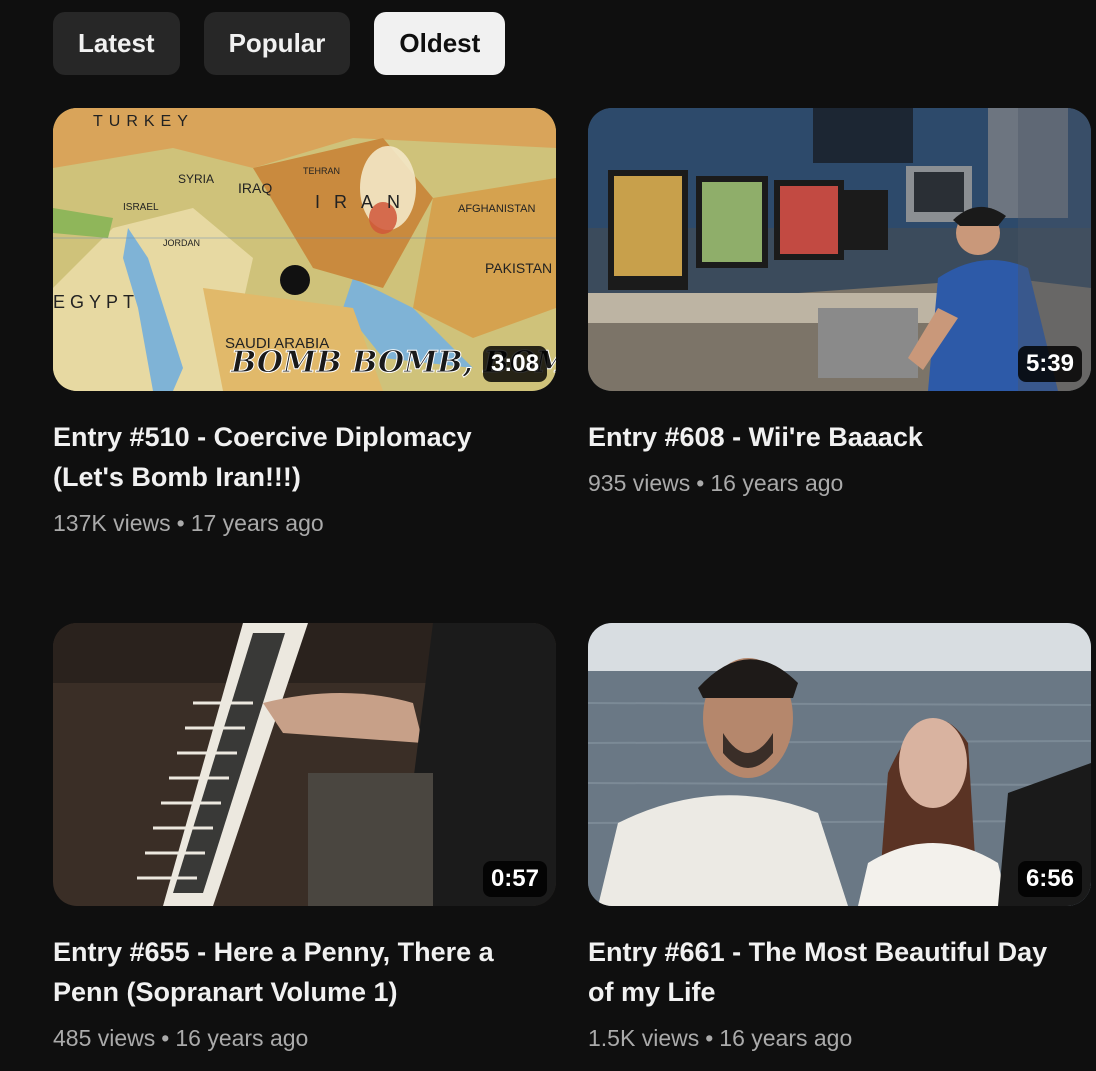 Image resolution: width=1096 pixels, height=1071 pixels. What do you see at coordinates (514, 879) in the screenshot?
I see `duration-badge: 0:57` at bounding box center [514, 879].